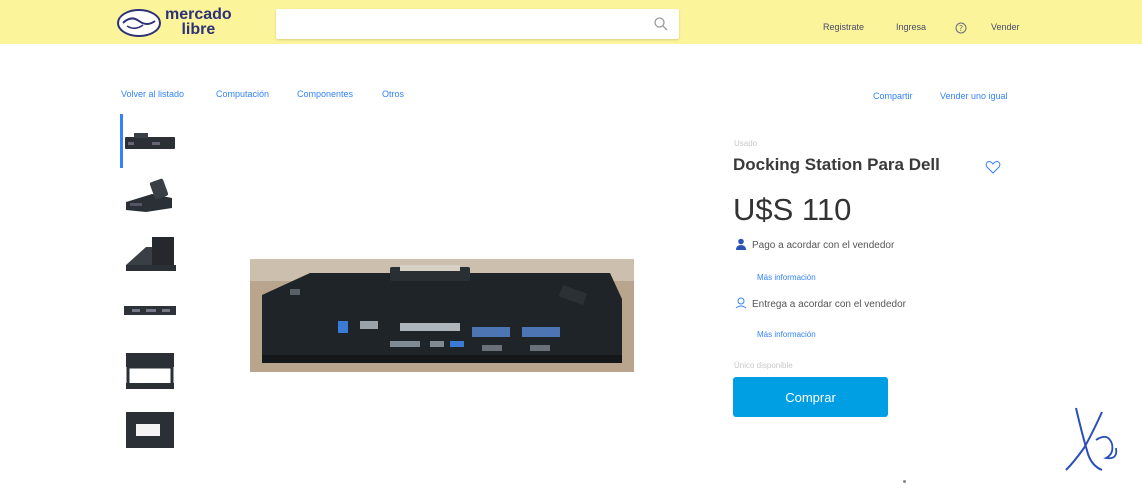 The height and width of the screenshot is (503, 1142). I want to click on delivery-info-text: Entrega a acordar con el vendedor, so click(829, 304).